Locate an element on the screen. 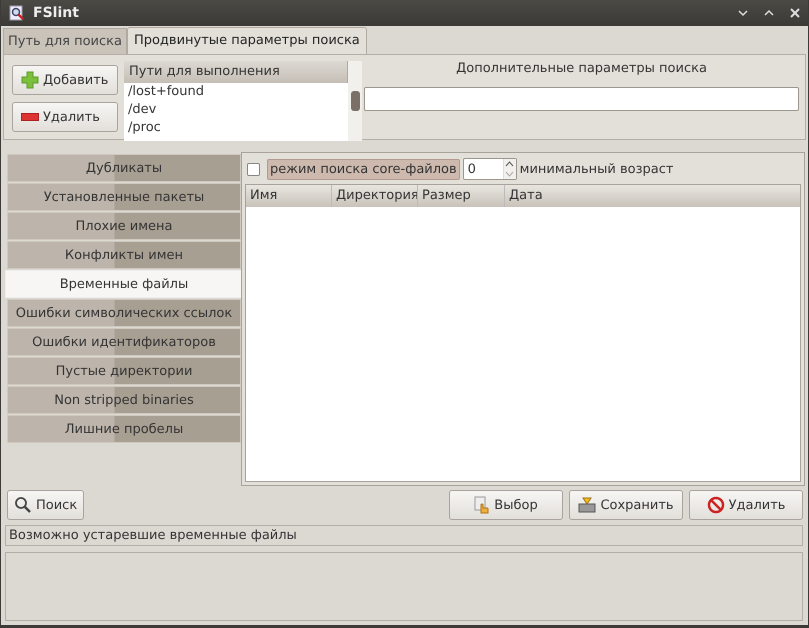  select-button: Выбор is located at coordinates (506, 505).